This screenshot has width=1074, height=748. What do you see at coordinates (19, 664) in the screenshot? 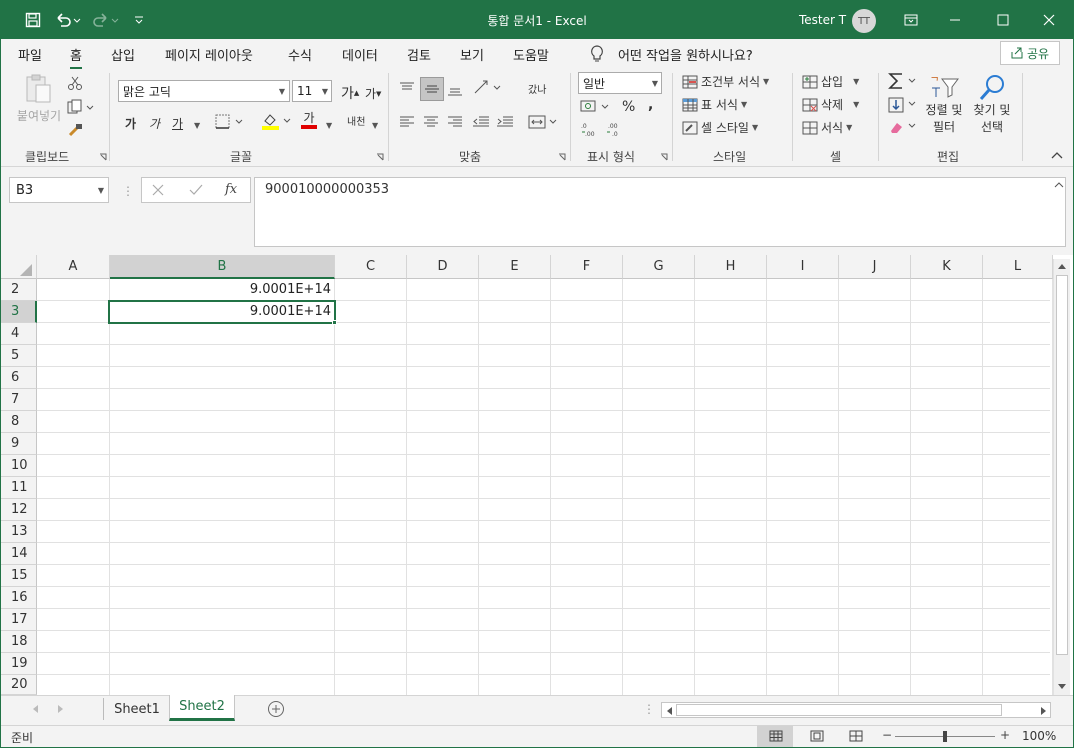
I see `row-header: 19` at bounding box center [19, 664].